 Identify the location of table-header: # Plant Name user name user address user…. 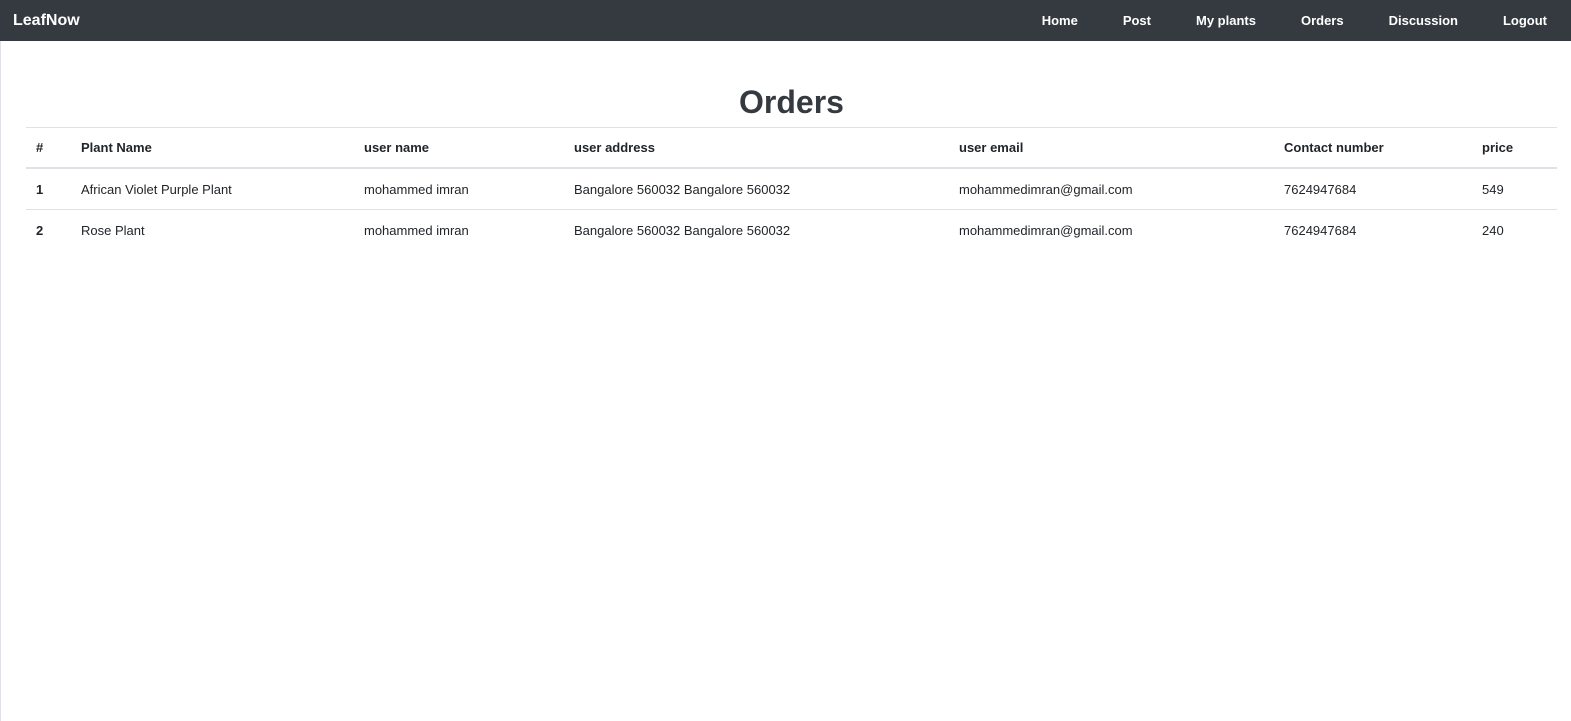
(791, 147).